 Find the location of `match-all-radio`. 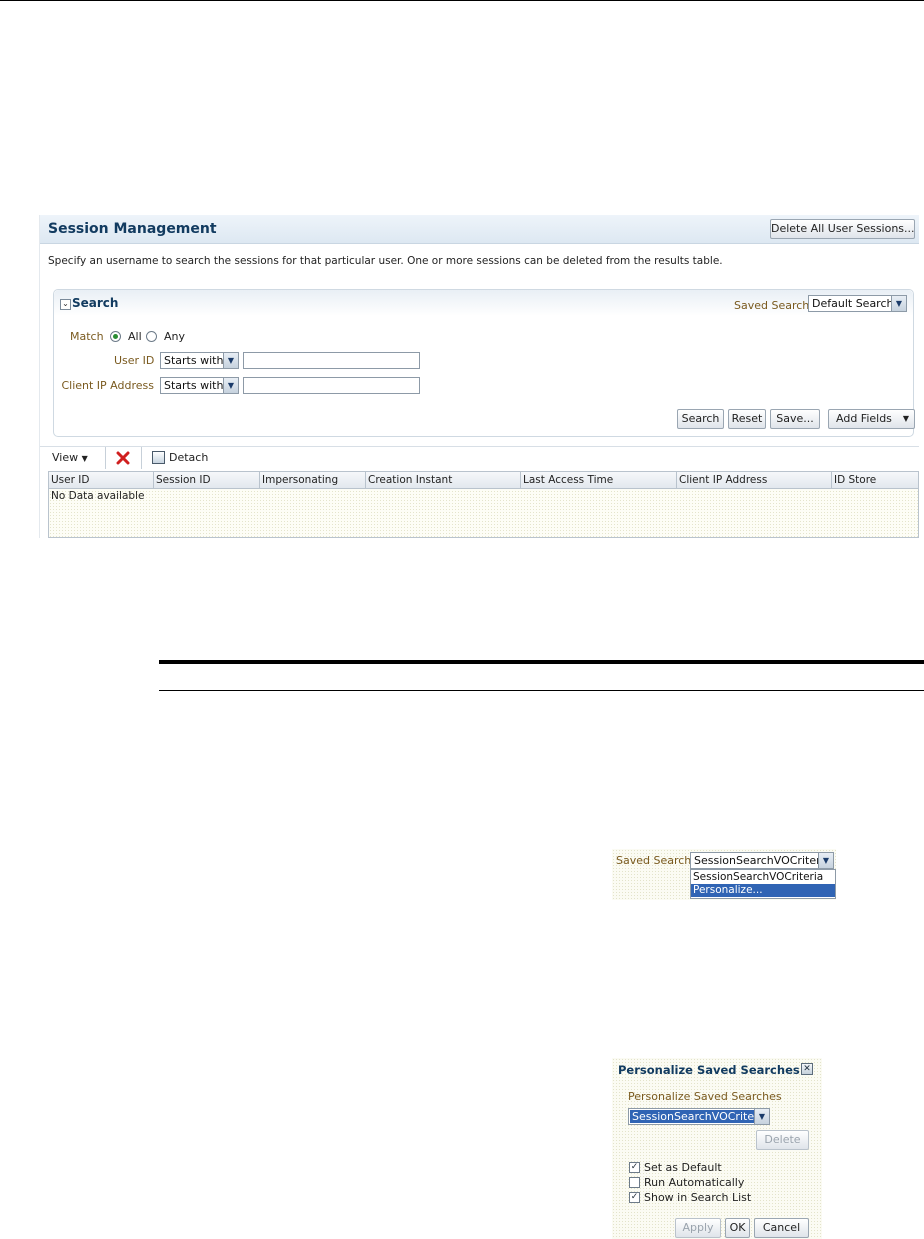

match-all-radio is located at coordinates (115, 336).